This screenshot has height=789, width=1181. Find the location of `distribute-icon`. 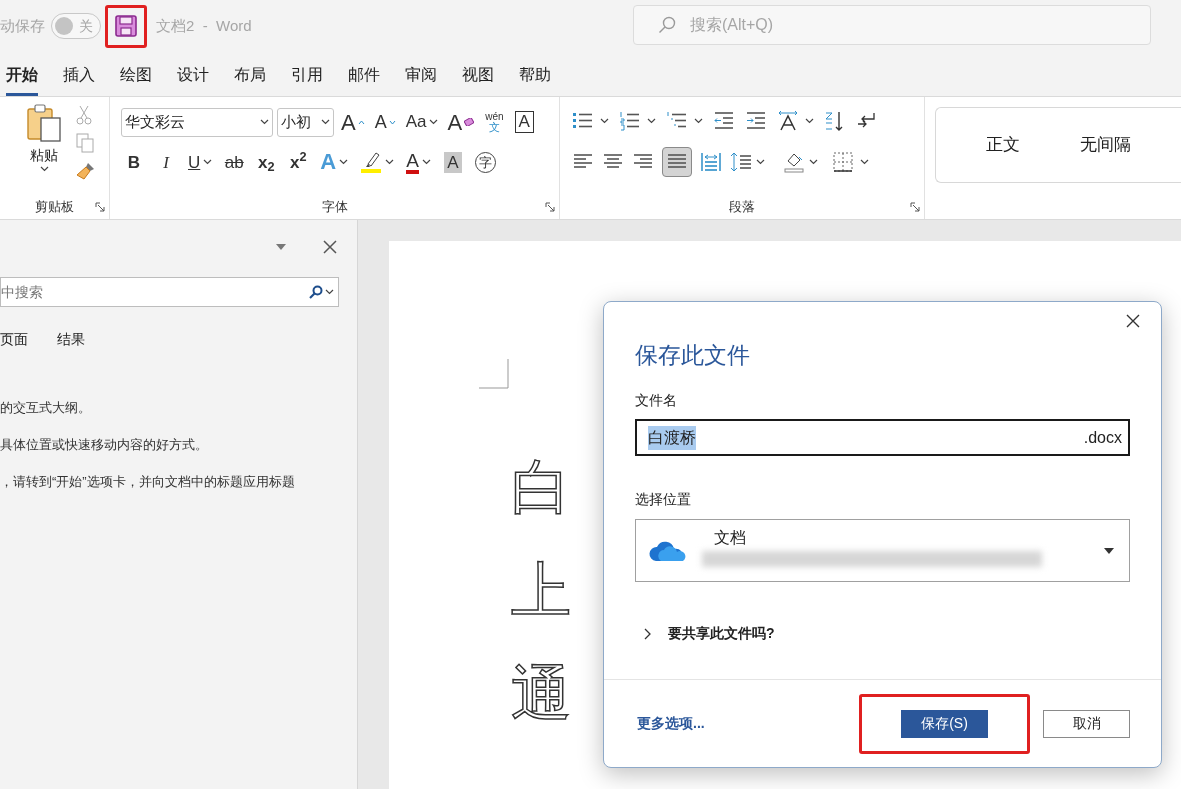

distribute-icon is located at coordinates (711, 162).